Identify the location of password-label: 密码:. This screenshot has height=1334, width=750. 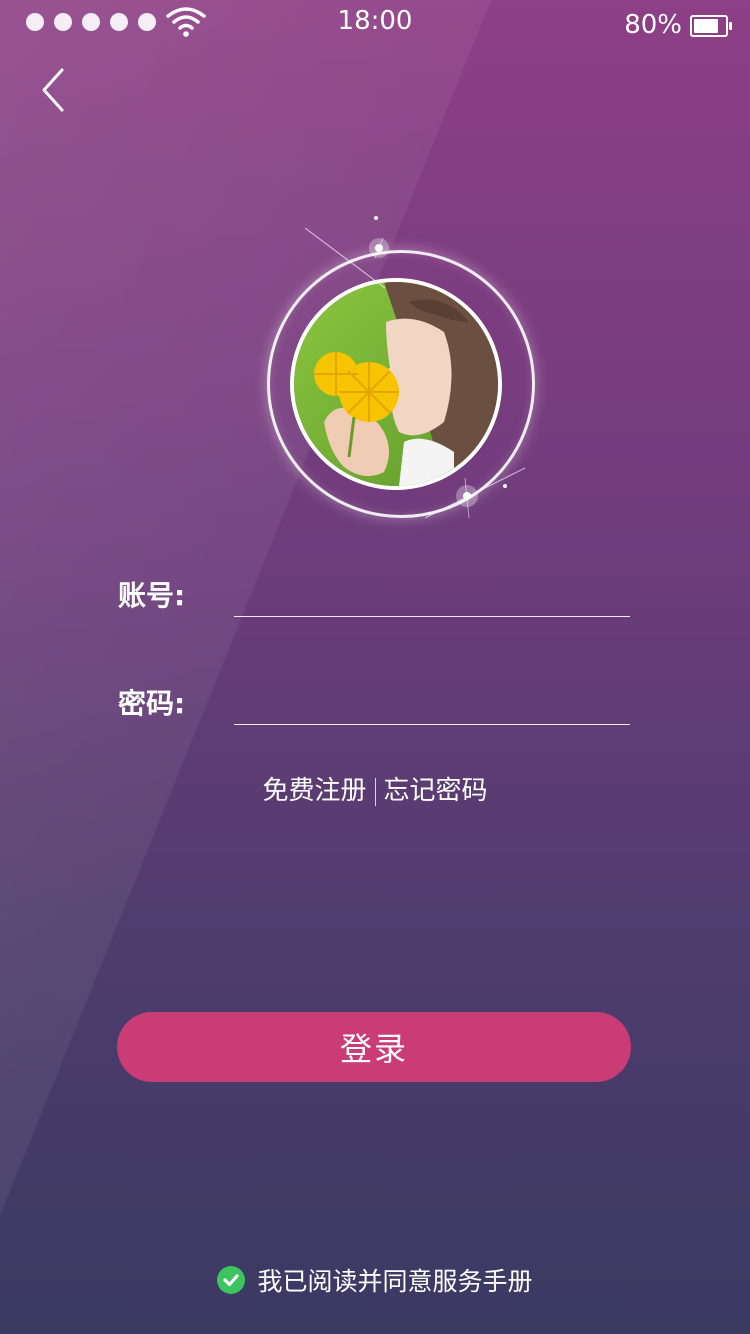
(152, 703).